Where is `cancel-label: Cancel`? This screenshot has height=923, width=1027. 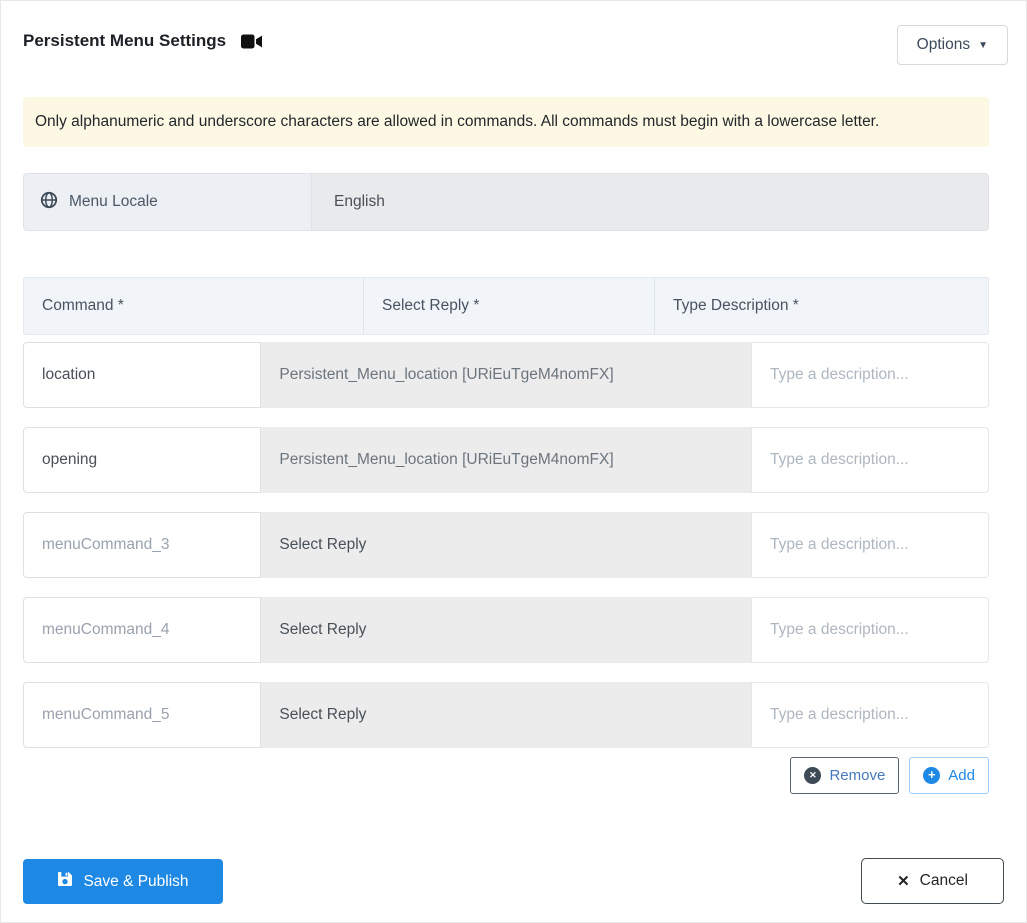 cancel-label: Cancel is located at coordinates (943, 880).